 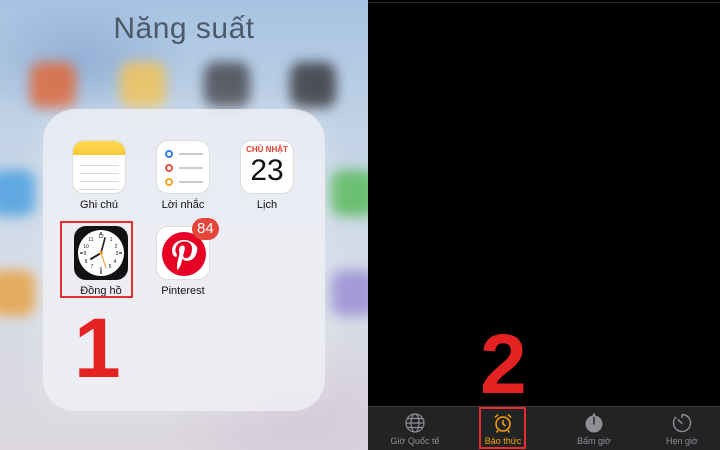 I want to click on notes-app: Ghi chú, so click(x=99, y=175).